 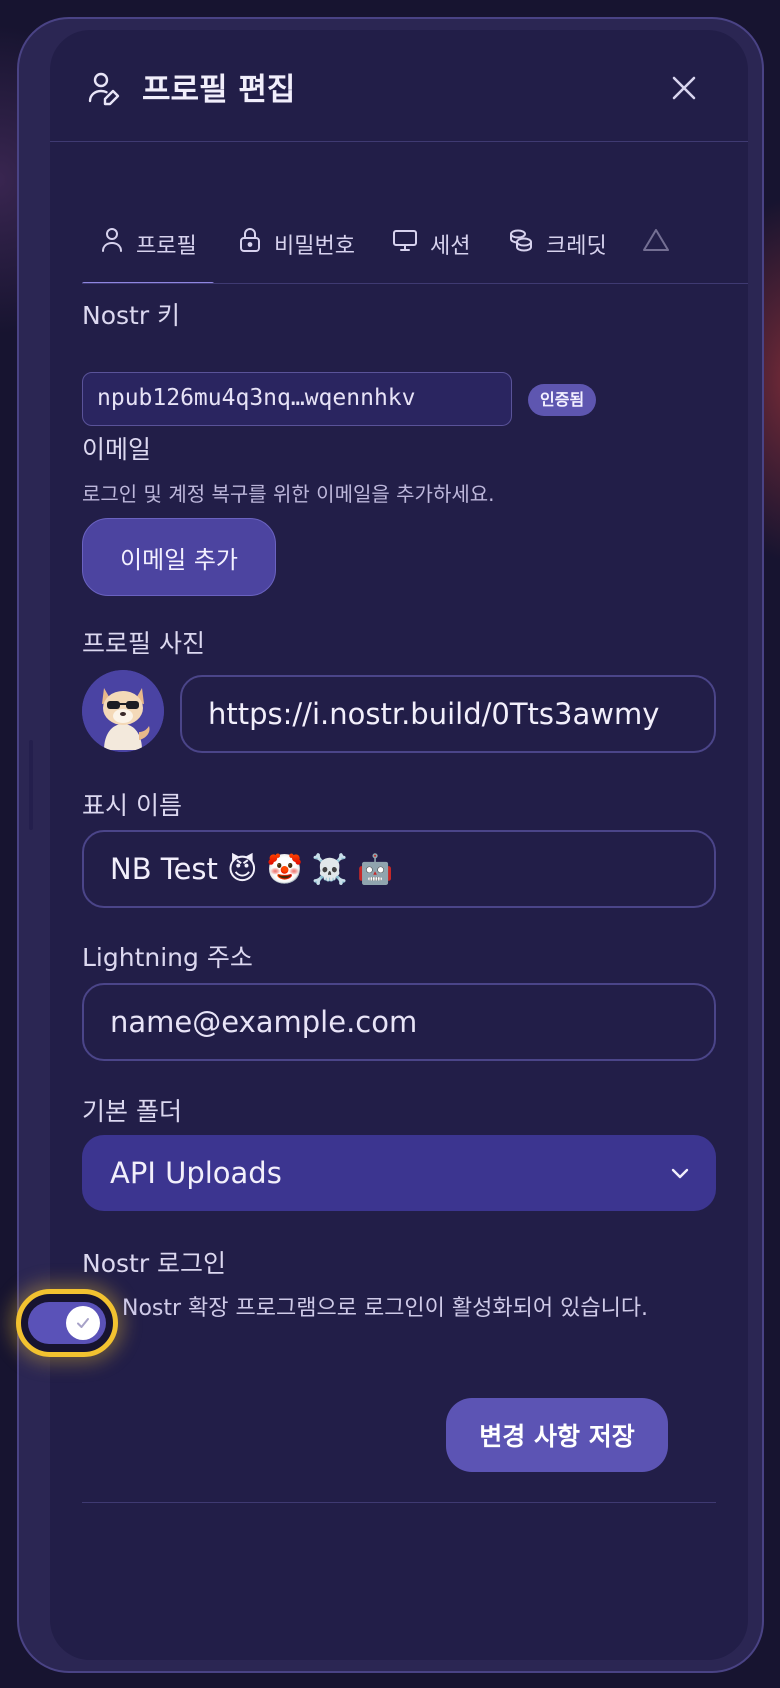 What do you see at coordinates (117, 449) in the screenshot?
I see `email-label: 이메일` at bounding box center [117, 449].